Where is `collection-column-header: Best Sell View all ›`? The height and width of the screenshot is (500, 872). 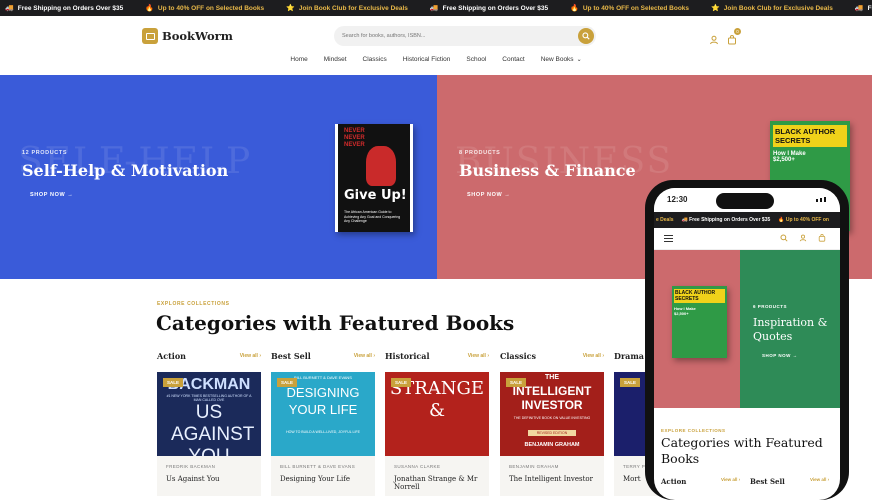
collection-column-header: Best Sell View all › is located at coordinates (323, 356).